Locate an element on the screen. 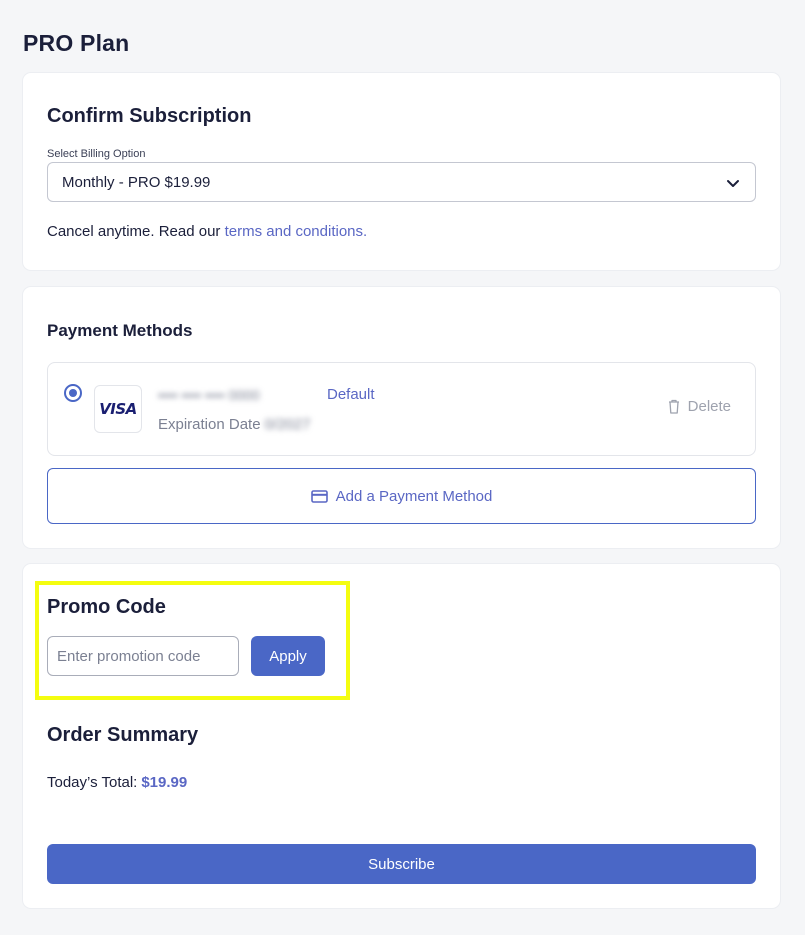 This screenshot has width=805, height=935. expiration-date-value: 0/2027 is located at coordinates (287, 424).